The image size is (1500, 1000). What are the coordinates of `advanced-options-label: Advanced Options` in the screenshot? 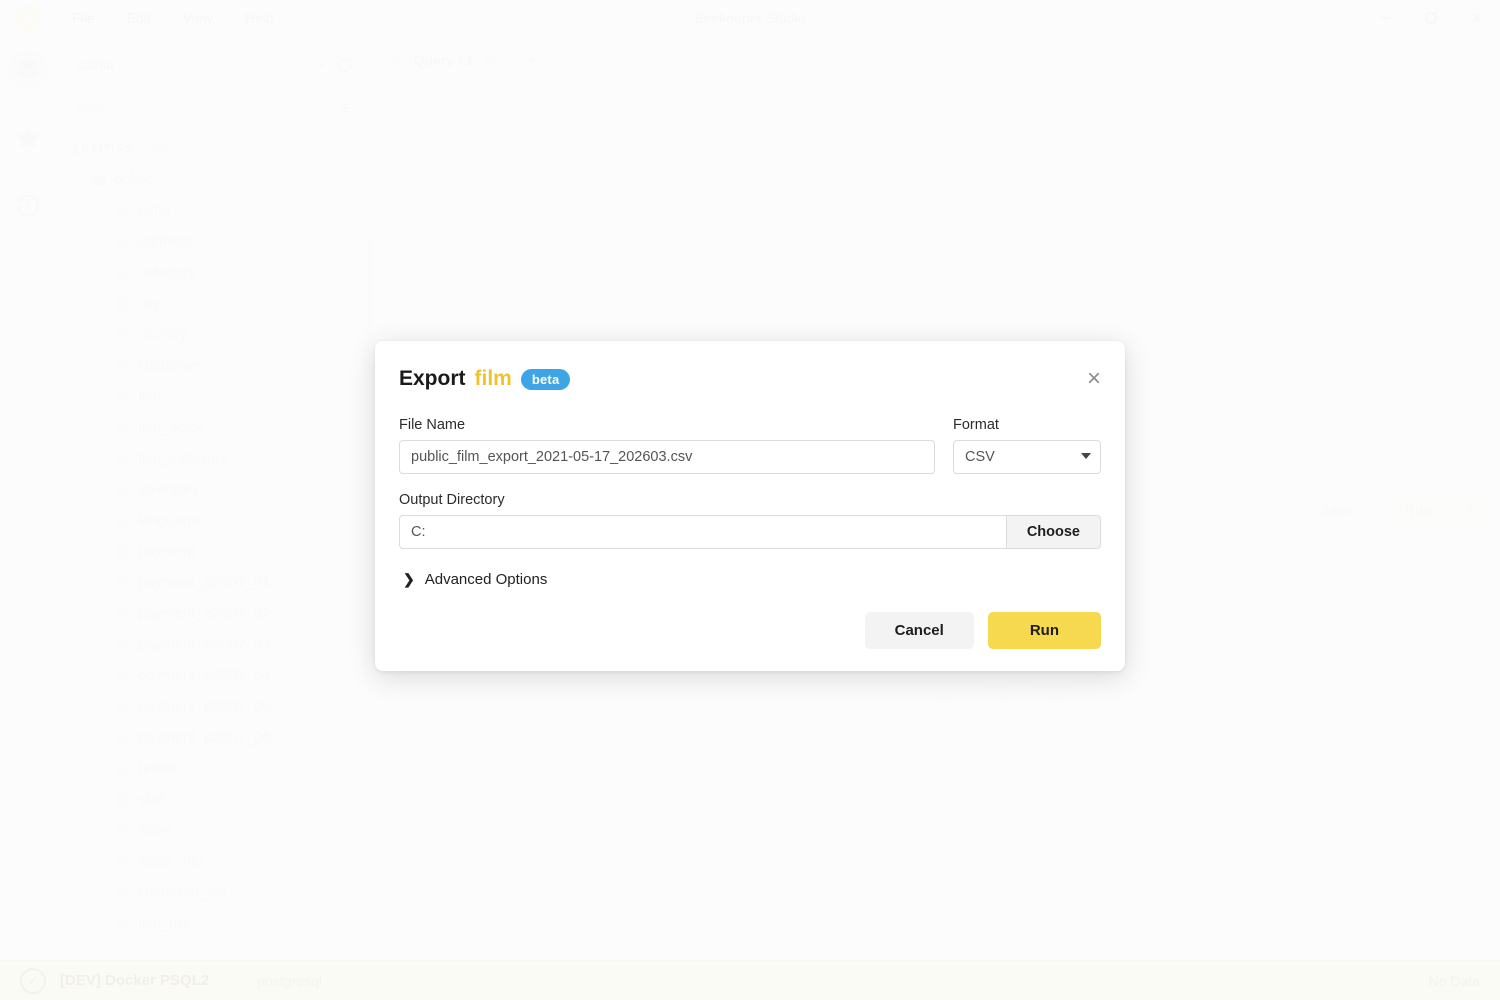 It's located at (486, 579).